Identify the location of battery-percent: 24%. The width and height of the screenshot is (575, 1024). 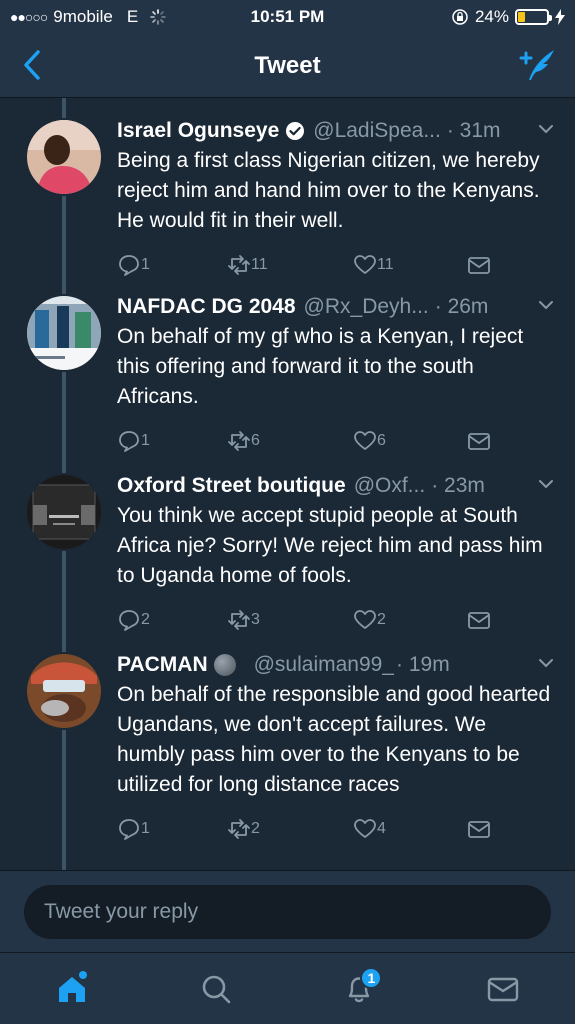
(491, 16).